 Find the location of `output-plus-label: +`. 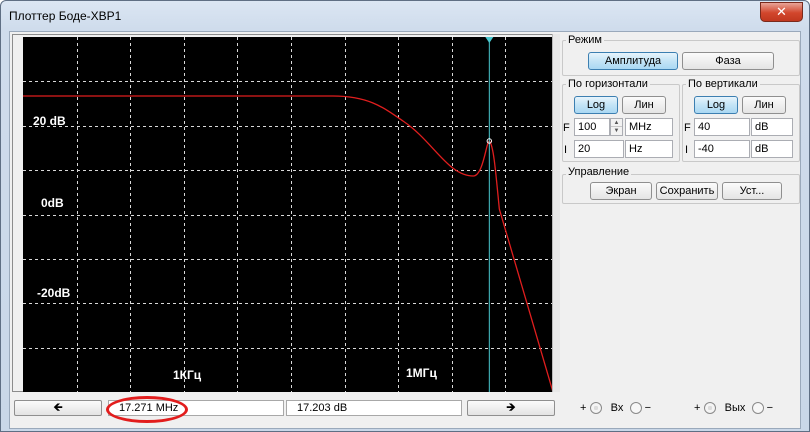

output-plus-label: + is located at coordinates (697, 408).